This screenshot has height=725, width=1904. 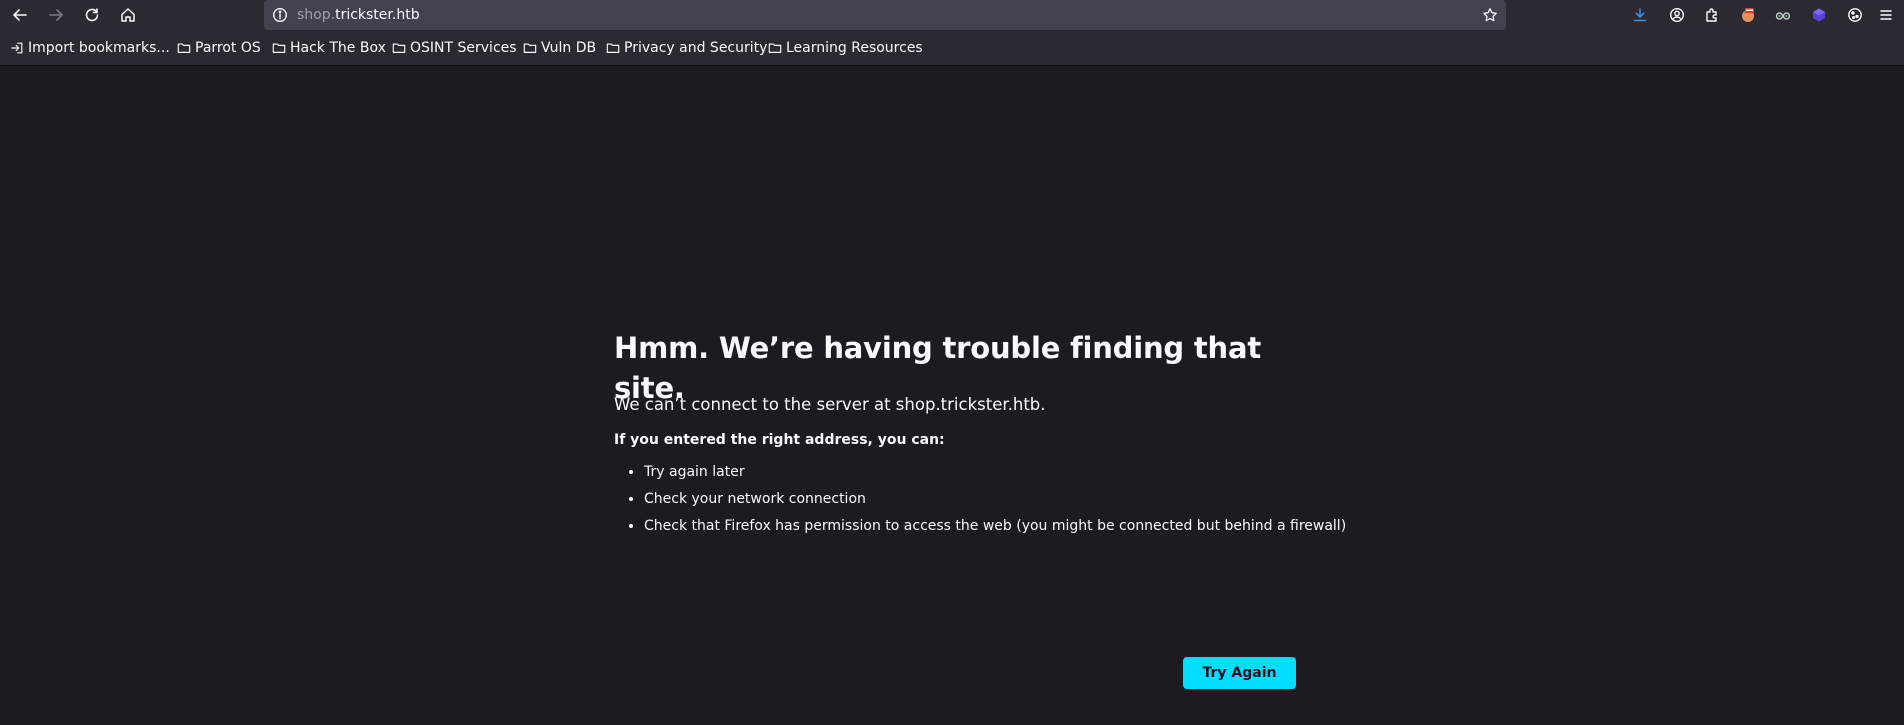 I want to click on url-domain: trickster.htb, so click(x=377, y=15).